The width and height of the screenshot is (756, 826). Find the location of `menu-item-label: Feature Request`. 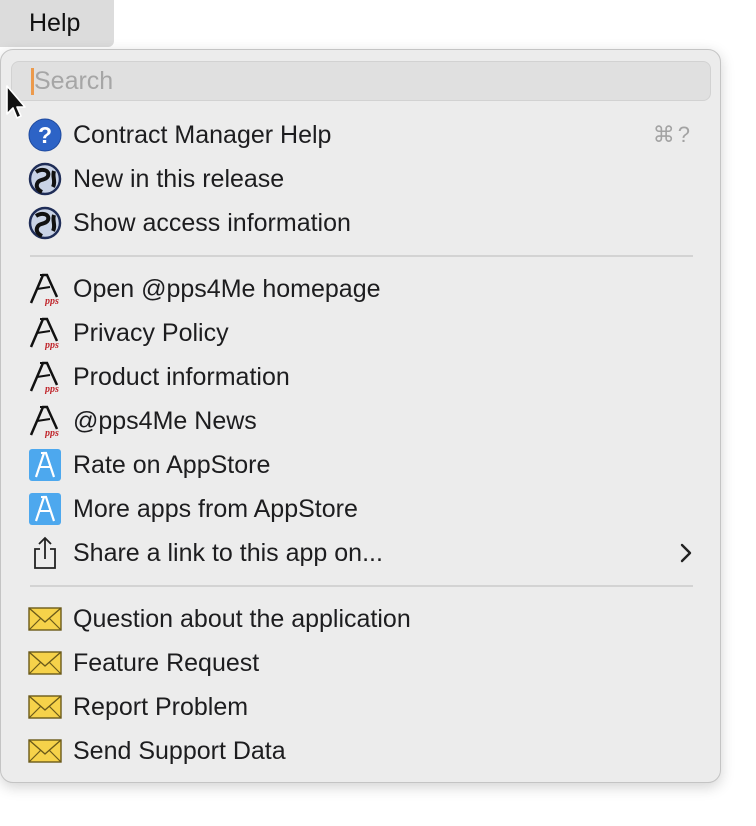

menu-item-label: Feature Request is located at coordinates (166, 663).